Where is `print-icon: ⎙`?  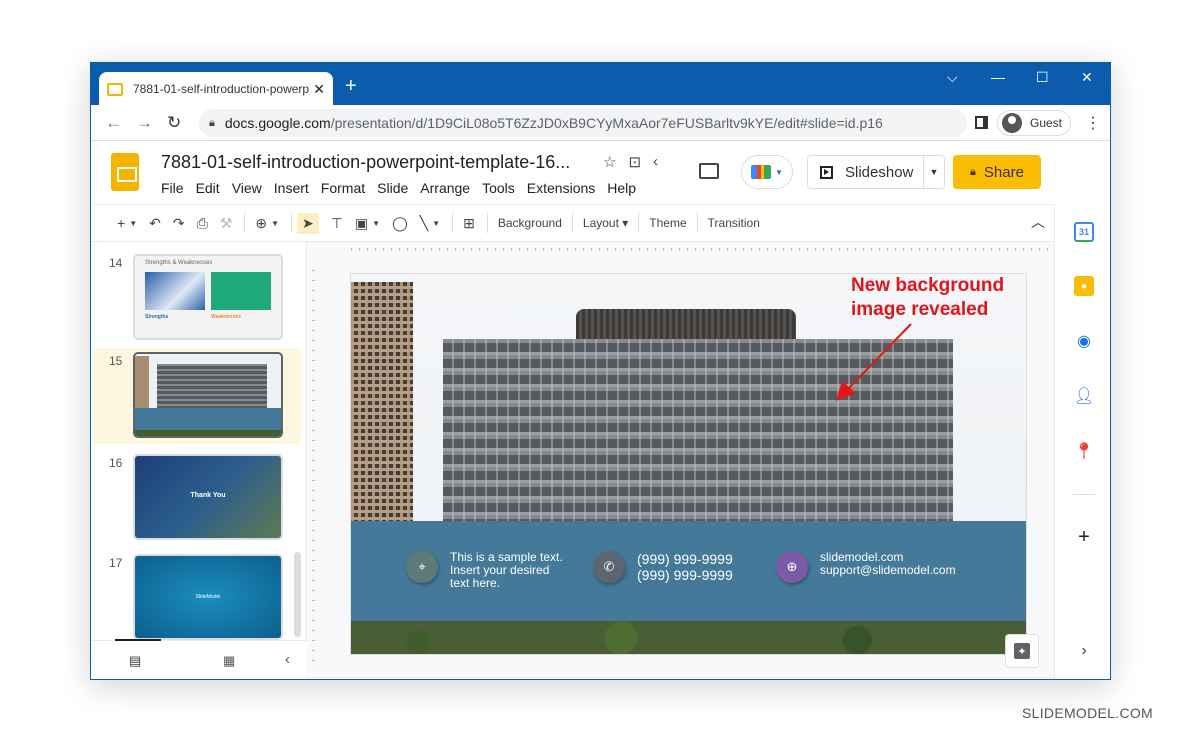 print-icon: ⎙ is located at coordinates (202, 223).